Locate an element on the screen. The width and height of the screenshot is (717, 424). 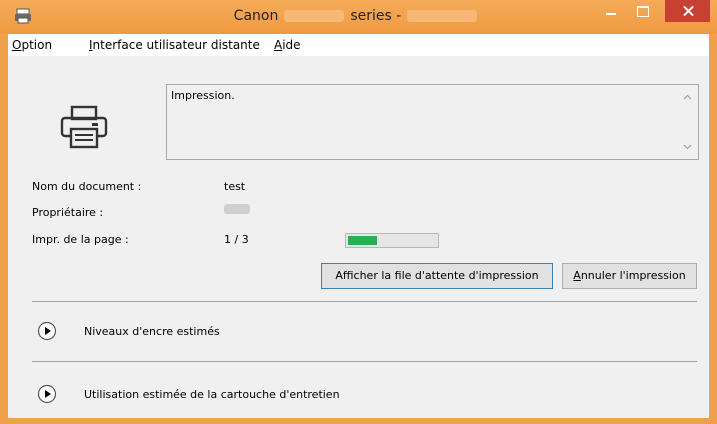
title-suffix: series - is located at coordinates (376, 16).